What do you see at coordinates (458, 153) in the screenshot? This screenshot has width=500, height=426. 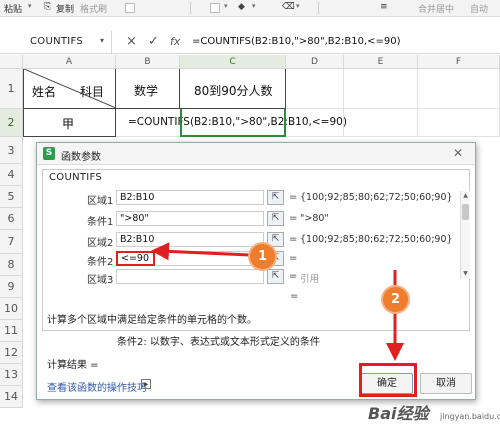 I see `close-icon: ✕` at bounding box center [458, 153].